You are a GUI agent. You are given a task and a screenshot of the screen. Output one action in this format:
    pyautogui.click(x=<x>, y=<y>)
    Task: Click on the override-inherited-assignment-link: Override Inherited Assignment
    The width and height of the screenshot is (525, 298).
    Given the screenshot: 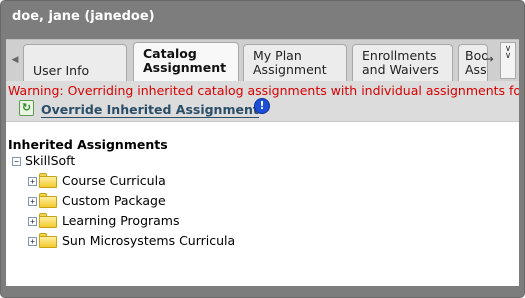 What is the action you would take?
    pyautogui.click(x=150, y=110)
    